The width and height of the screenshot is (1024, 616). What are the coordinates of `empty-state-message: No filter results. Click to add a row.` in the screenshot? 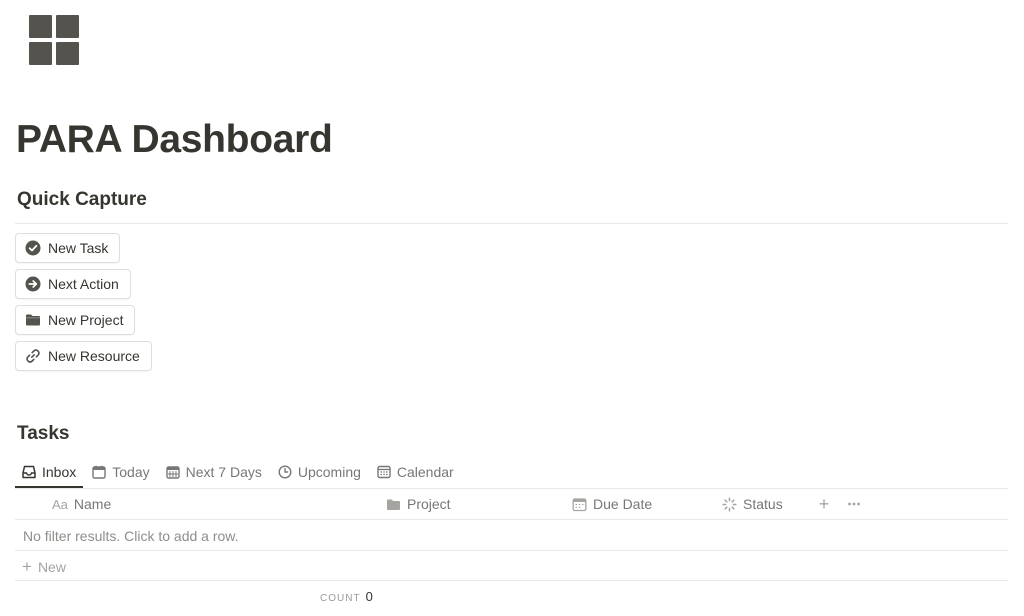 It's located at (131, 536).